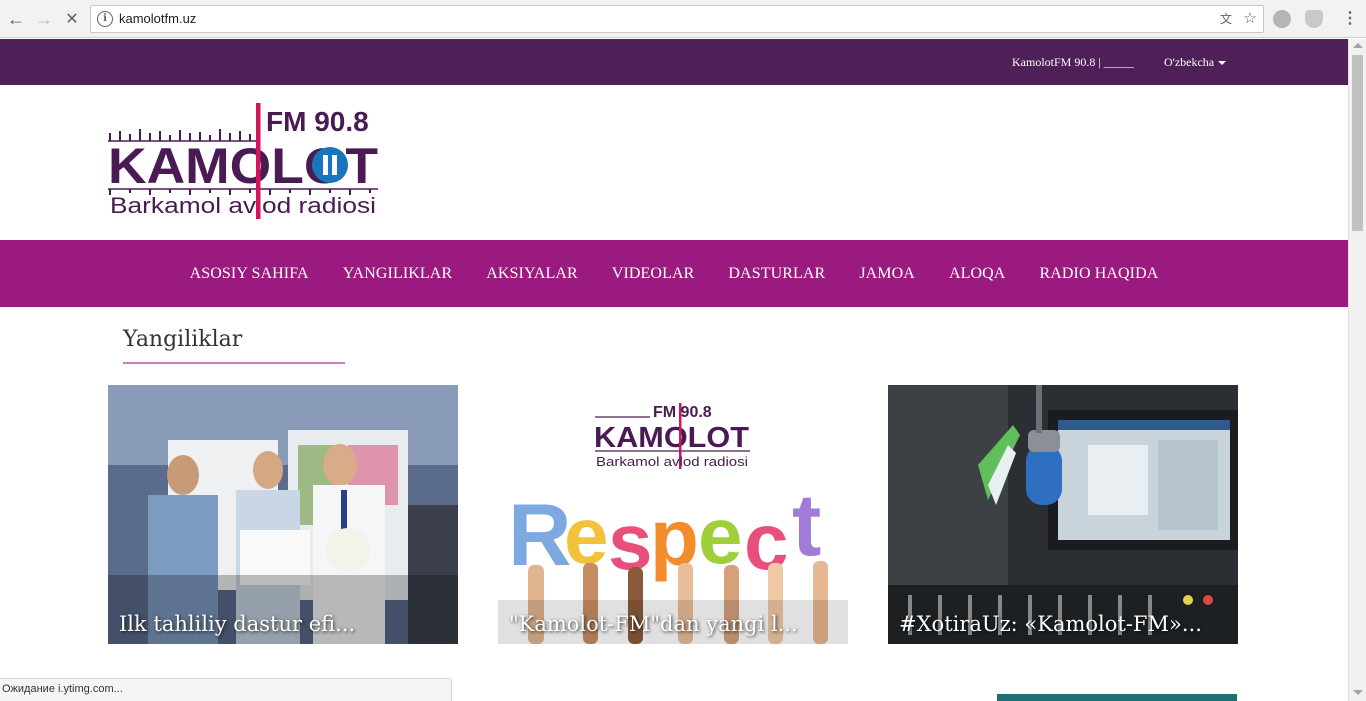 The height and width of the screenshot is (701, 1366). What do you see at coordinates (398, 274) in the screenshot?
I see `nav-news: YANGILIKLAR` at bounding box center [398, 274].